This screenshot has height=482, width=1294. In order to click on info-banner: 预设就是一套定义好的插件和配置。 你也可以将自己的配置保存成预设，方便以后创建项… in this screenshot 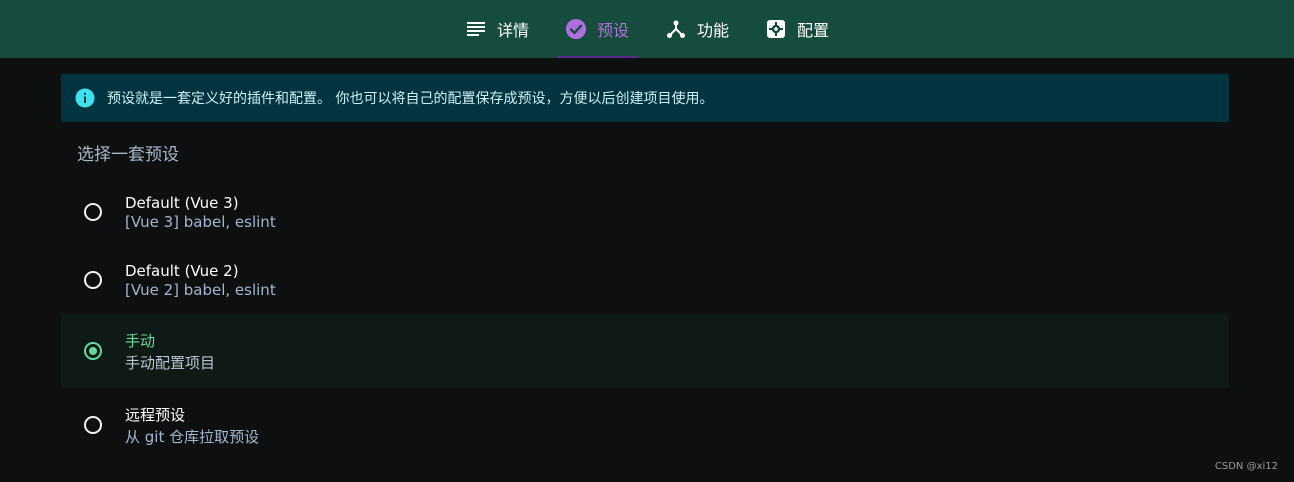, I will do `click(645, 98)`.